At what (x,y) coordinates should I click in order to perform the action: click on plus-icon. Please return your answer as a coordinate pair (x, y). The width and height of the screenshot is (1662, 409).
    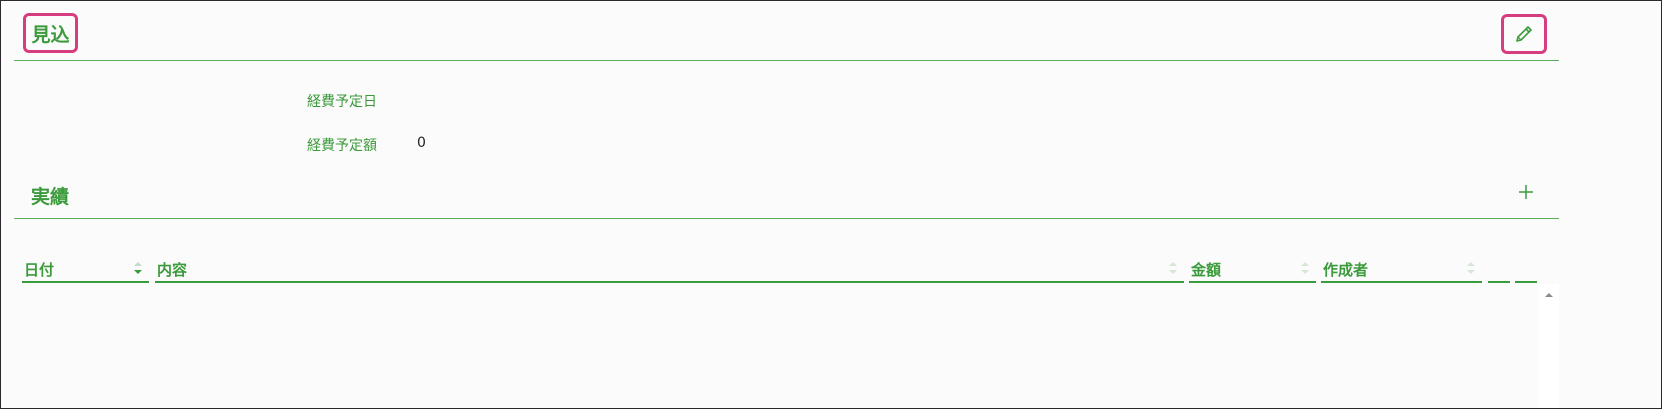
    Looking at the image, I should click on (1526, 192).